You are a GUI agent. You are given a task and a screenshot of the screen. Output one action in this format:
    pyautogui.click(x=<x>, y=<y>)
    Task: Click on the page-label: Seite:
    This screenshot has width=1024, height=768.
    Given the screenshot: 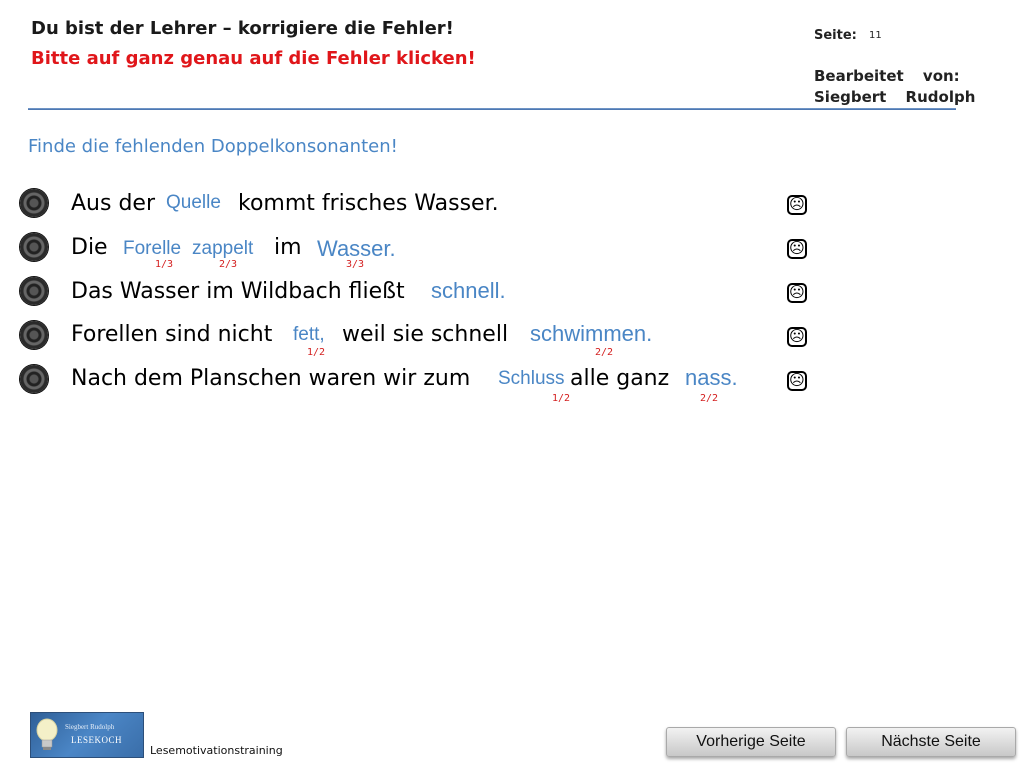 What is the action you would take?
    pyautogui.click(x=835, y=35)
    